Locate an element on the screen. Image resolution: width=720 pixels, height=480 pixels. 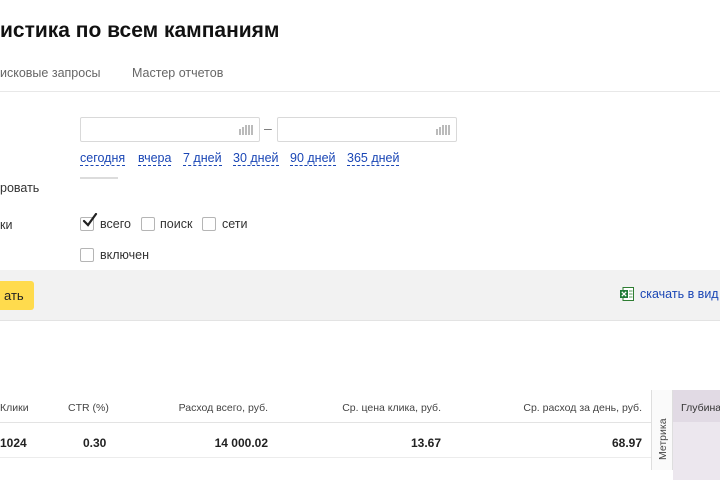
grouping-selector is located at coordinates (99, 178).